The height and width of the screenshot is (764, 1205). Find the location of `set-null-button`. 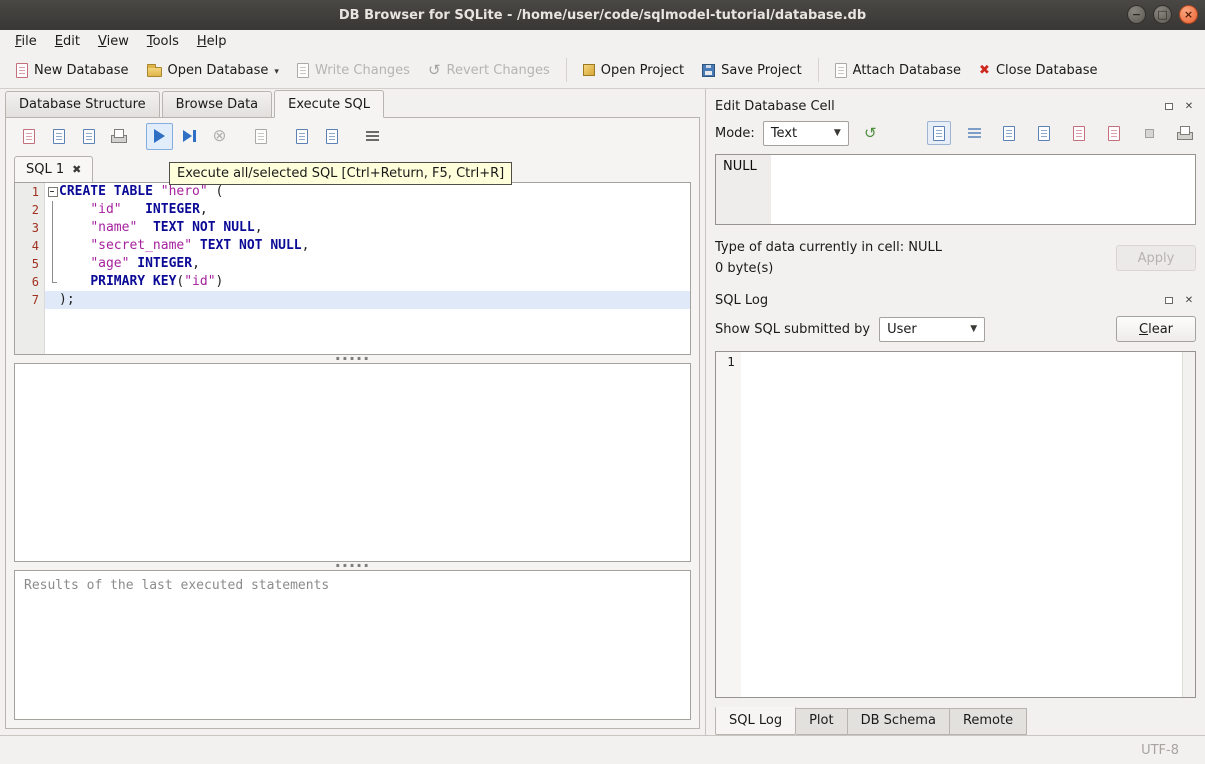

set-null-button is located at coordinates (1149, 133).